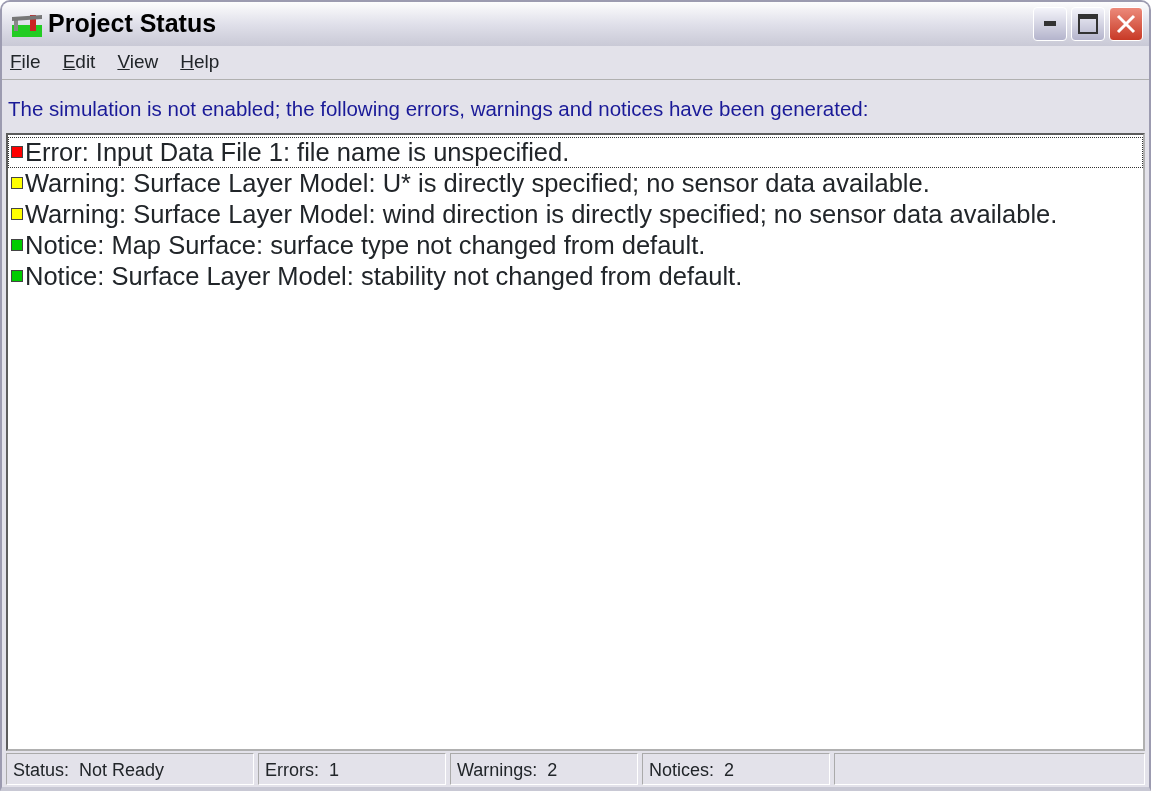 Image resolution: width=1151 pixels, height=791 pixels. I want to click on list-item: Notice: Map Surface: surface type not changed from default., so click(575, 245).